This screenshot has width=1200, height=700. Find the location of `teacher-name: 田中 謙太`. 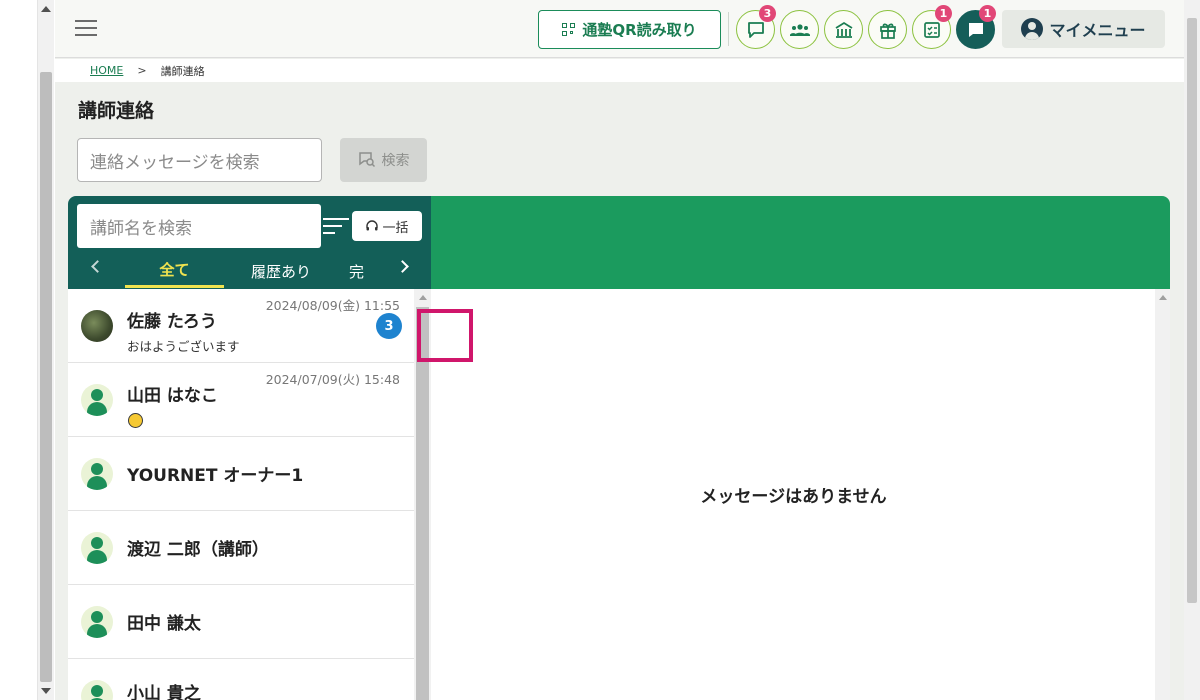

teacher-name: 田中 謙太 is located at coordinates (164, 624).